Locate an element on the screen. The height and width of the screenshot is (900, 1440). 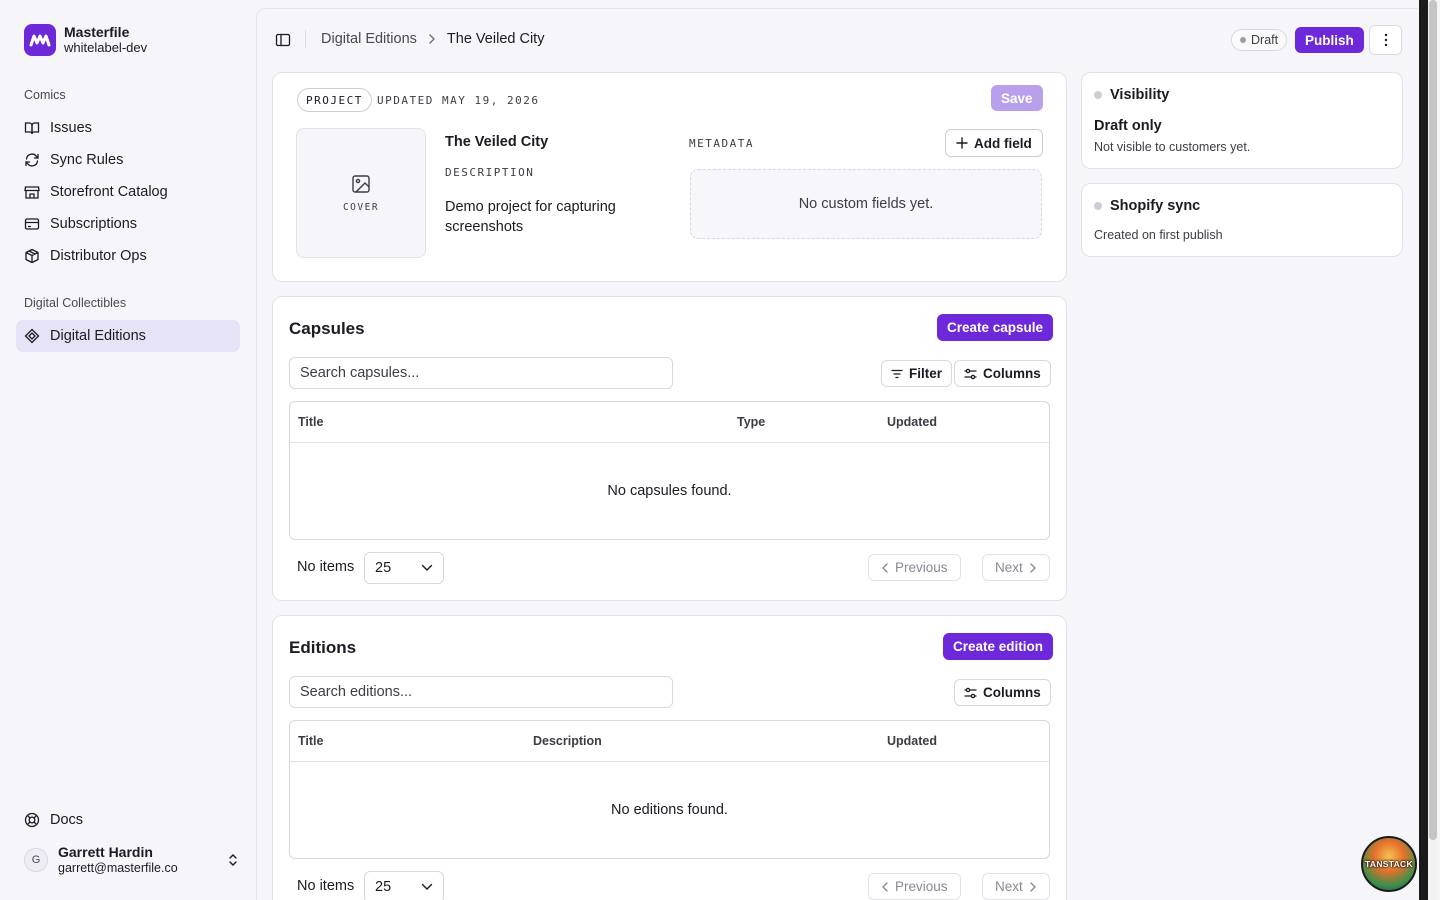
status-badge: Draft is located at coordinates (1259, 40).